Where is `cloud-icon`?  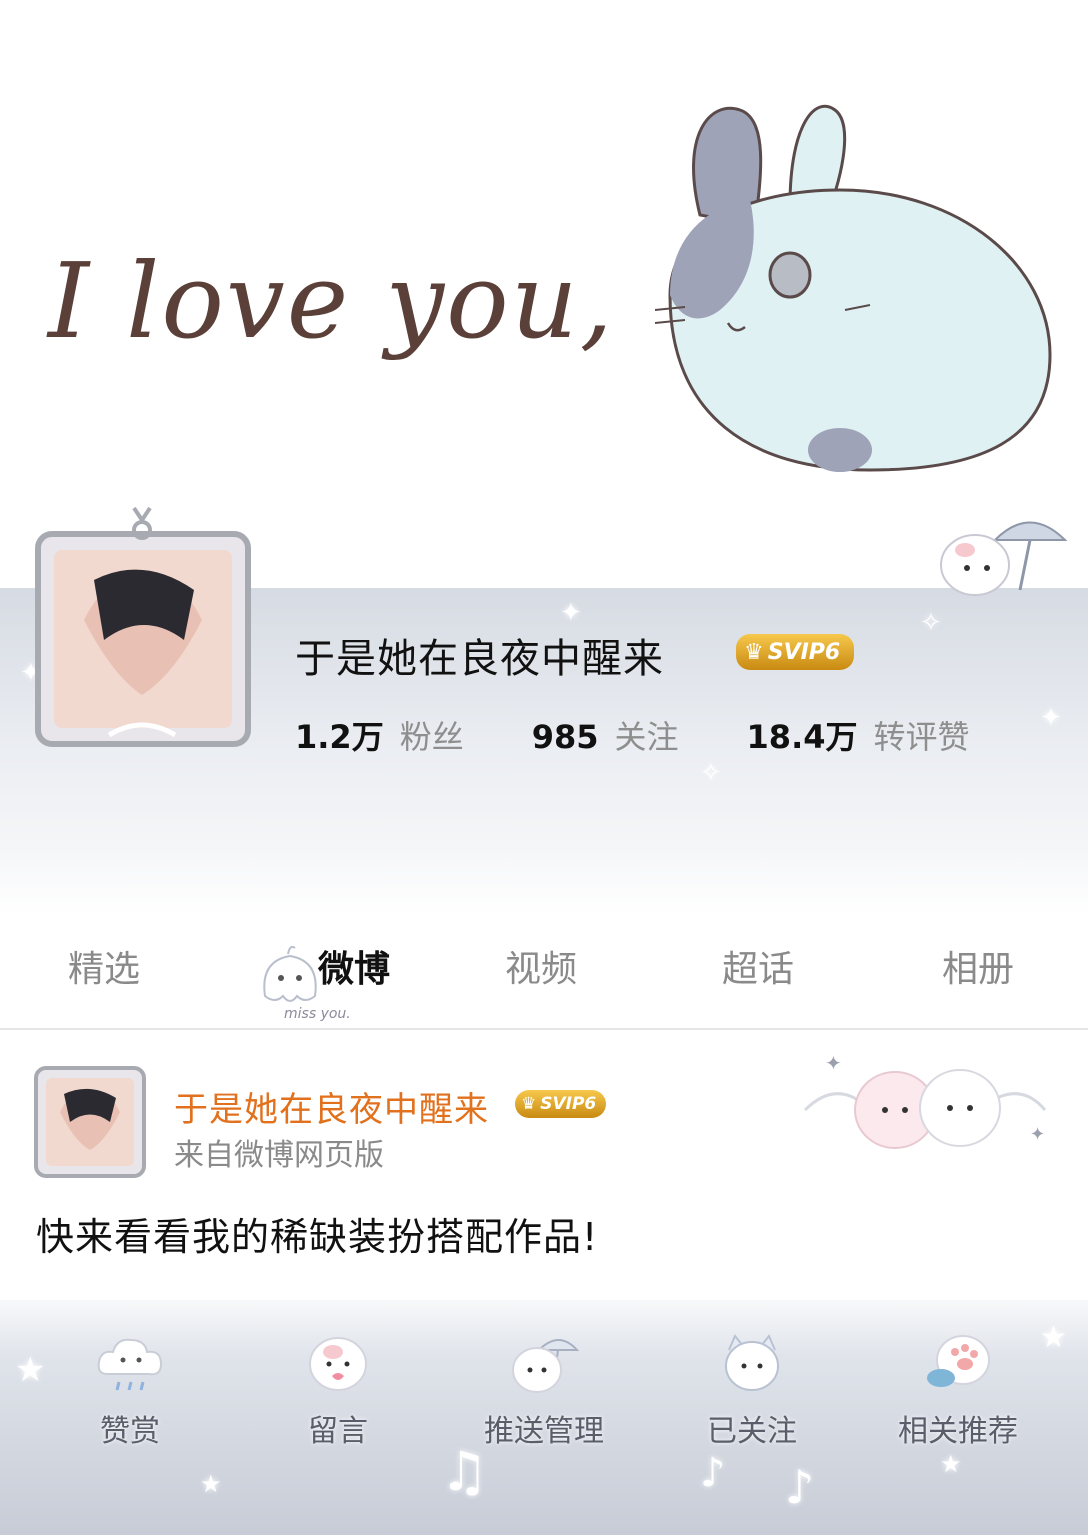 cloud-icon is located at coordinates (130, 1364).